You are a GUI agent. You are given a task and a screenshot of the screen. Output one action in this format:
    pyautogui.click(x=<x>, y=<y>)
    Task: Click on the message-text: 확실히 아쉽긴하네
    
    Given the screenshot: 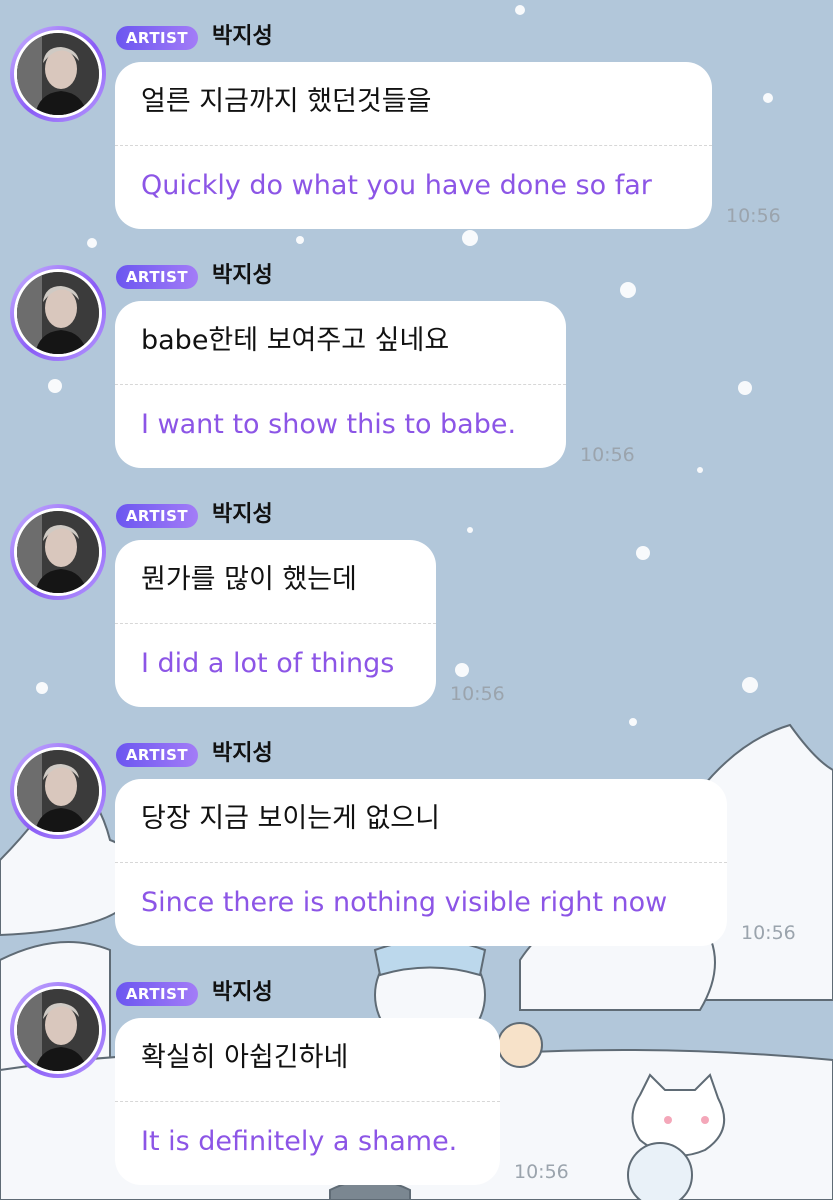 What is the action you would take?
    pyautogui.click(x=245, y=1057)
    